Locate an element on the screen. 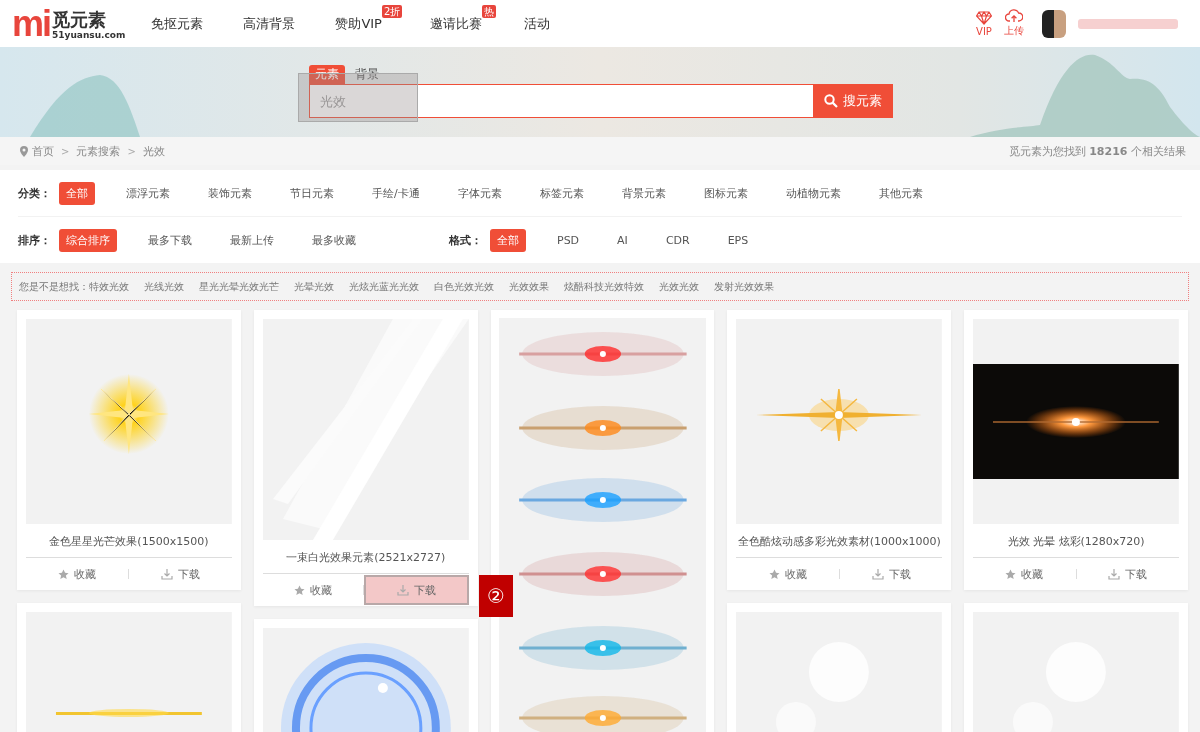  suggestion-link: 发射光效效果 is located at coordinates (744, 286).